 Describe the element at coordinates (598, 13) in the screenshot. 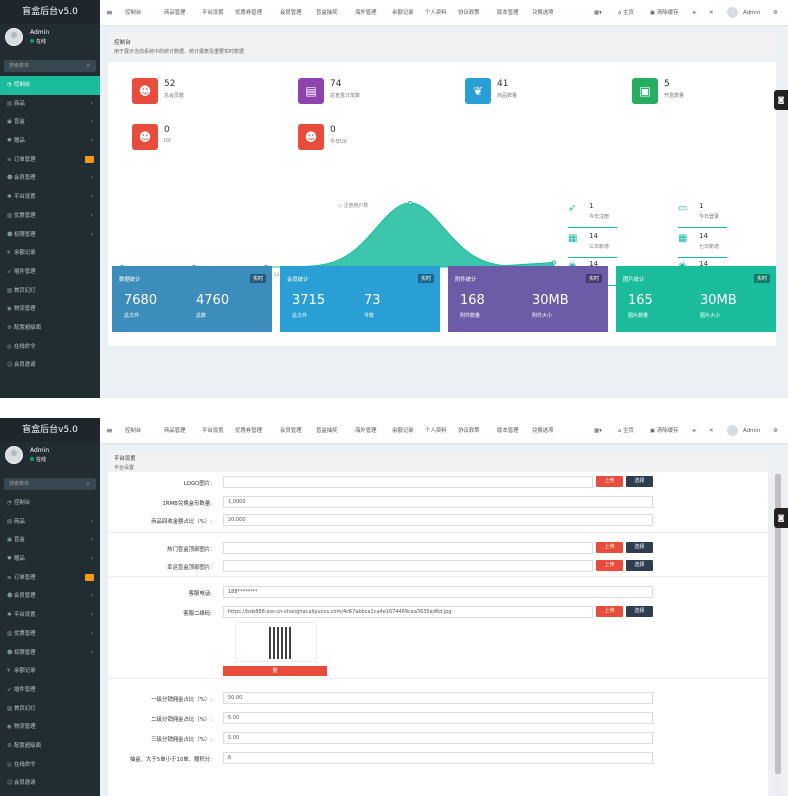

I see `grid-menu-icon: ▦▾` at that location.